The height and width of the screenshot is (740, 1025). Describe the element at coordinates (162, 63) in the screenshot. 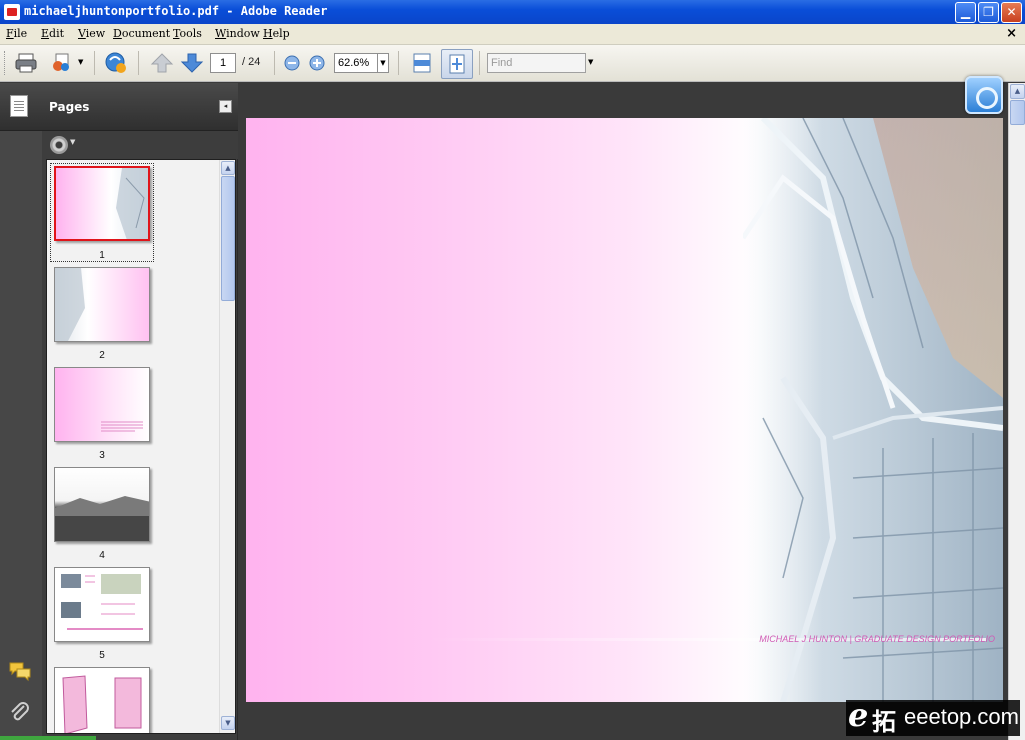

I see `previous-page-icon` at that location.